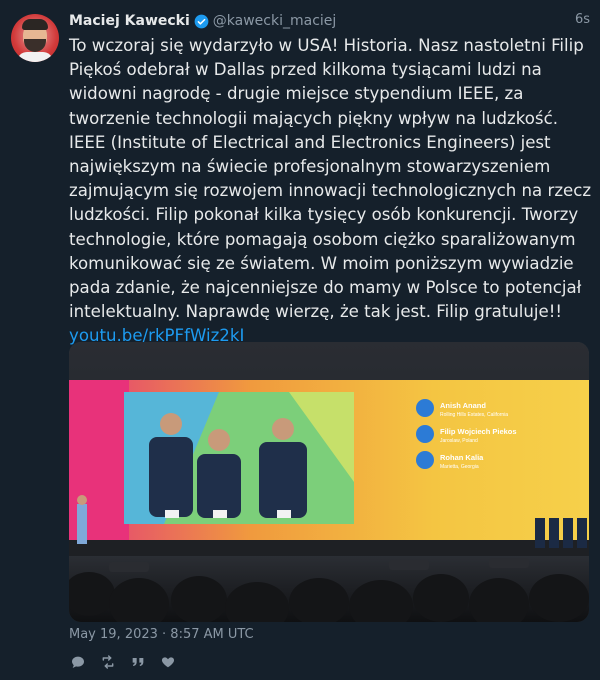  Describe the element at coordinates (582, 19) in the screenshot. I see `relative-time: 6s` at that location.